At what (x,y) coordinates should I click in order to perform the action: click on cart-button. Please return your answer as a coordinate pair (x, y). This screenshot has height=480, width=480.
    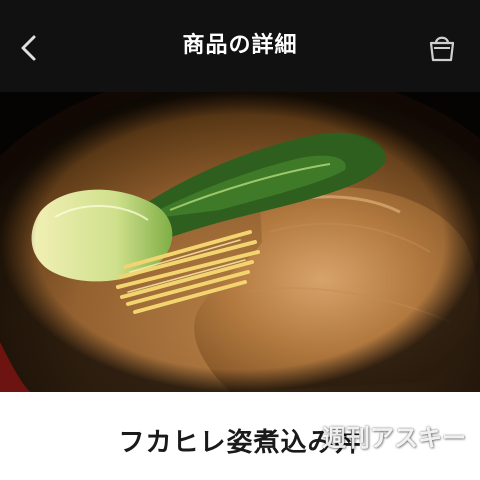
    Looking at the image, I should click on (442, 48).